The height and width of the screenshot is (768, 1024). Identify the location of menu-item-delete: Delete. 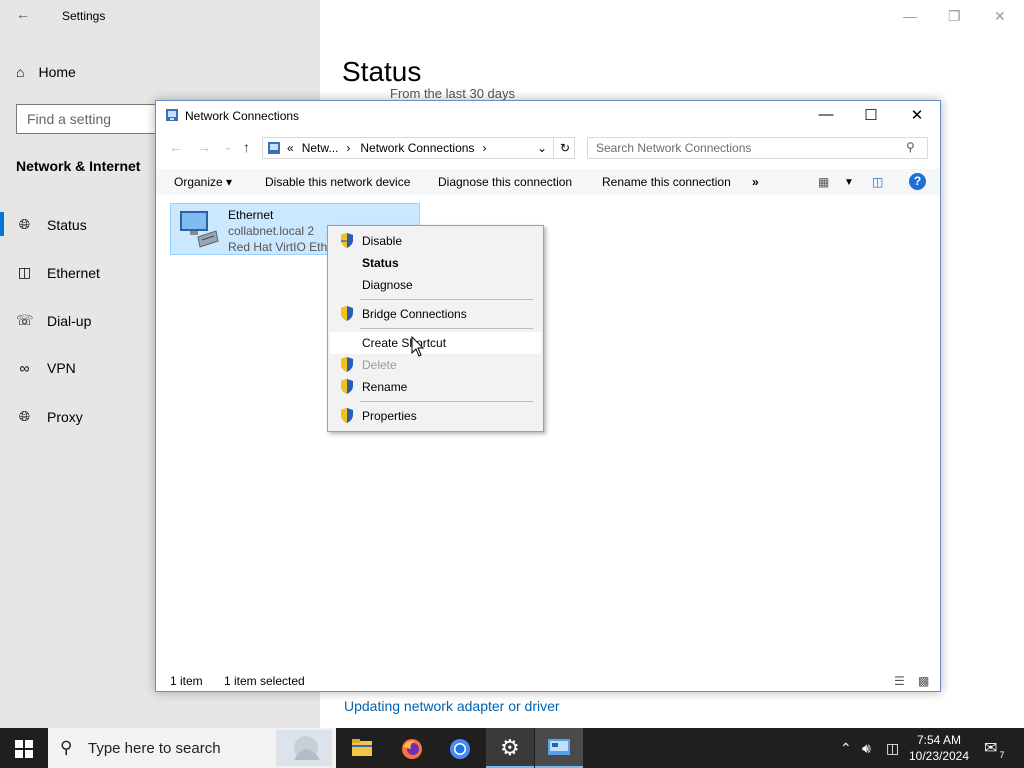
(435, 365).